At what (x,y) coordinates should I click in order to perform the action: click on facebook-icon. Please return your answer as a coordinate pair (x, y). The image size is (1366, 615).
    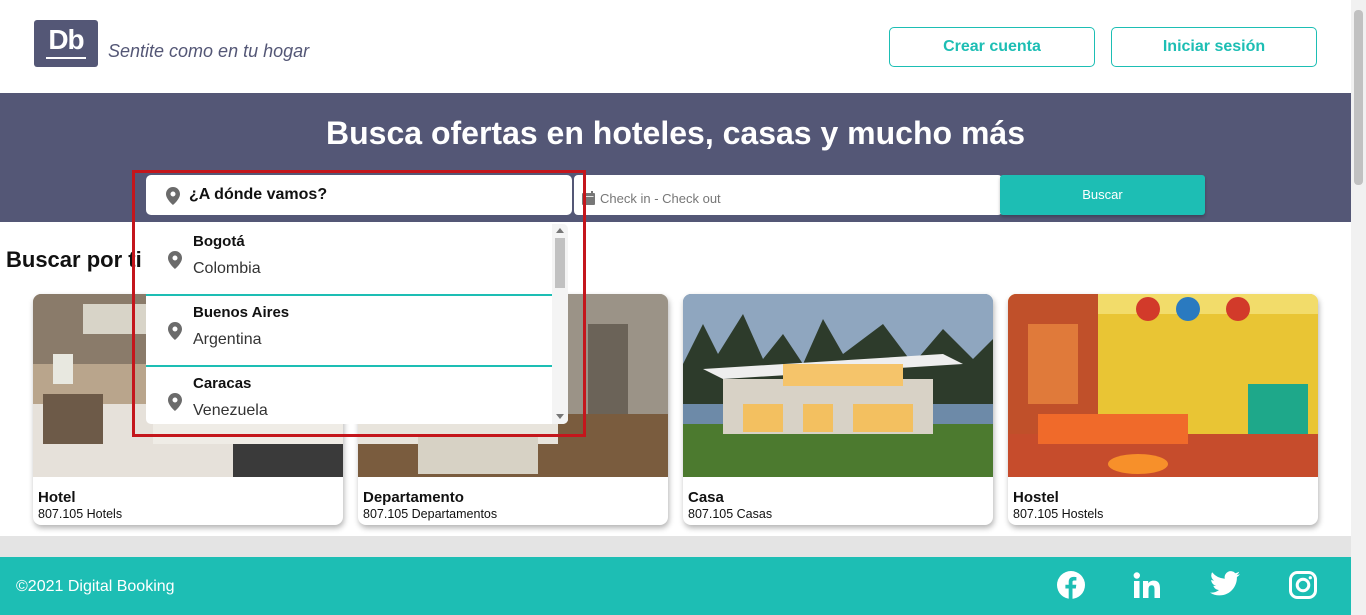
    Looking at the image, I should click on (1071, 585).